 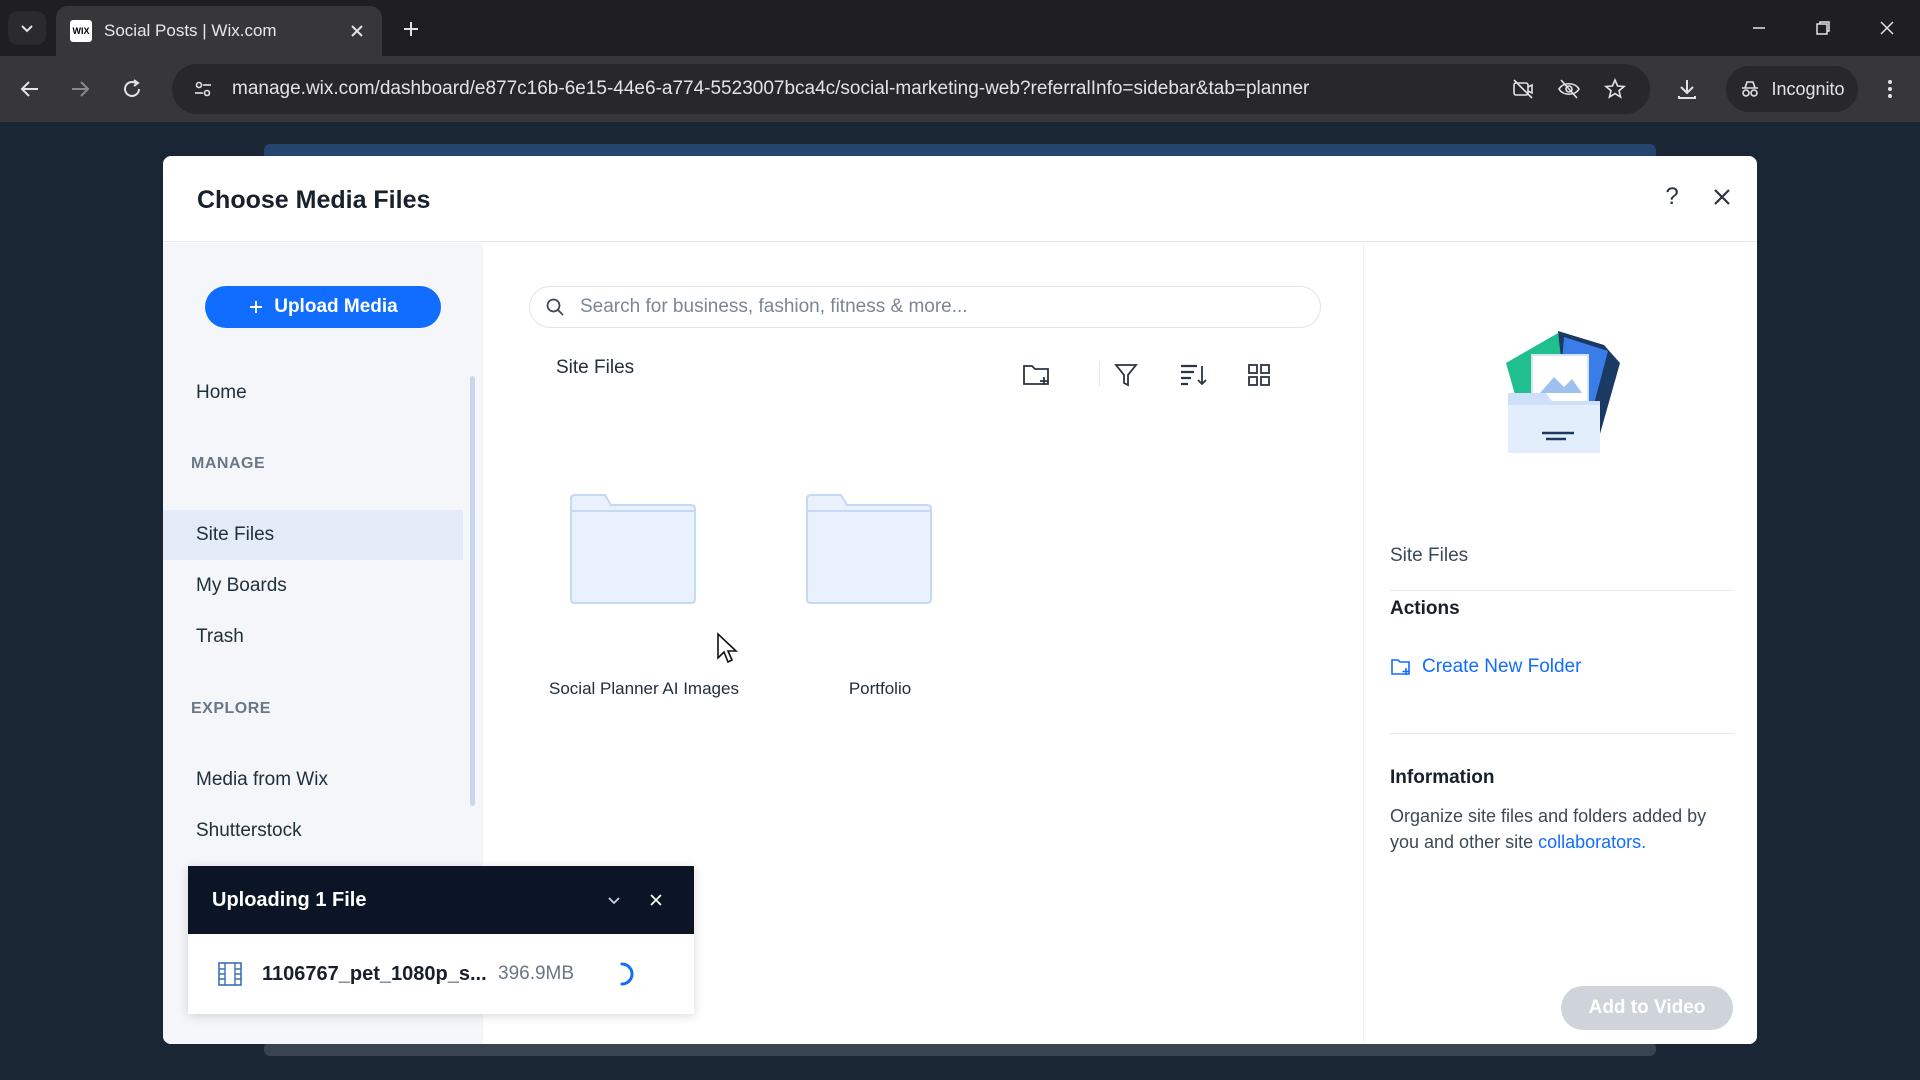 I want to click on sidebar-item-trash: Trash, so click(x=313, y=637).